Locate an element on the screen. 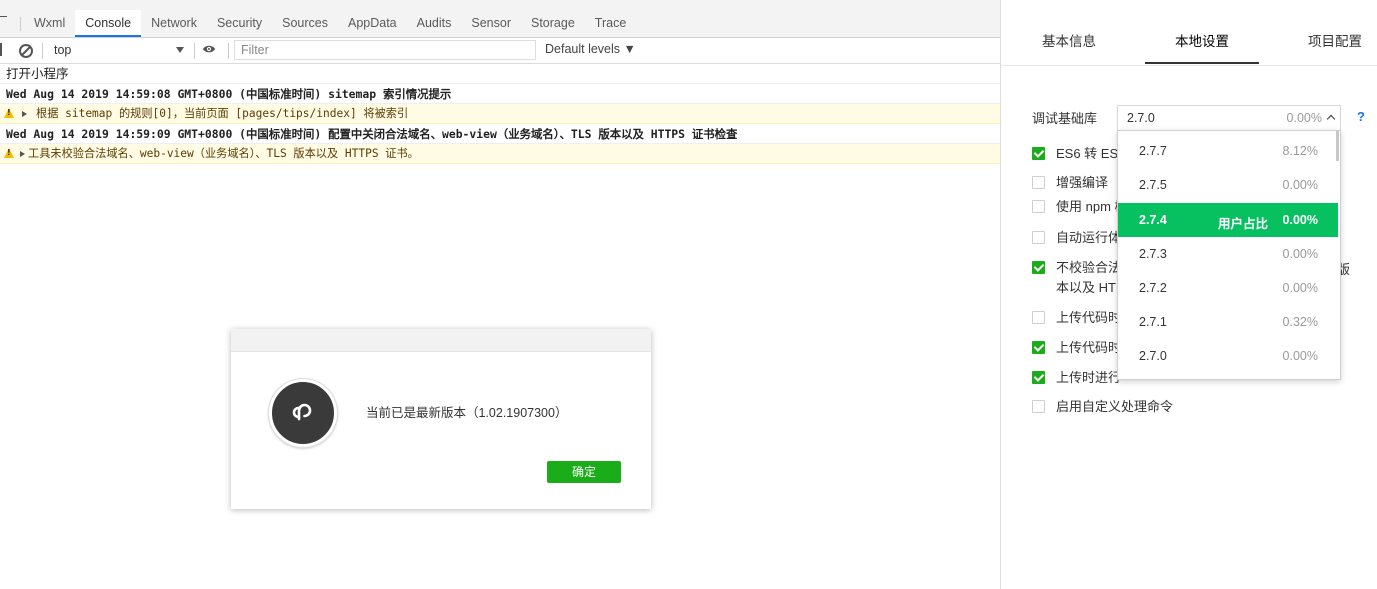 The width and height of the screenshot is (1377, 589). help-icon: ? is located at coordinates (1361, 116).